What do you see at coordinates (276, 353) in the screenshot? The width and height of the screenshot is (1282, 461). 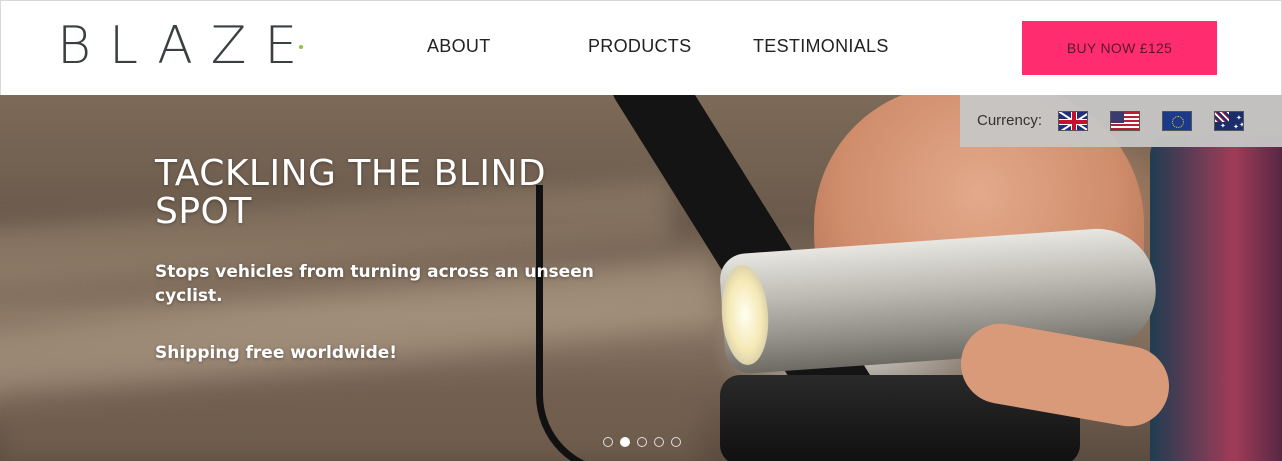 I see `hero-shipping-text: Shipping free worldwide!` at bounding box center [276, 353].